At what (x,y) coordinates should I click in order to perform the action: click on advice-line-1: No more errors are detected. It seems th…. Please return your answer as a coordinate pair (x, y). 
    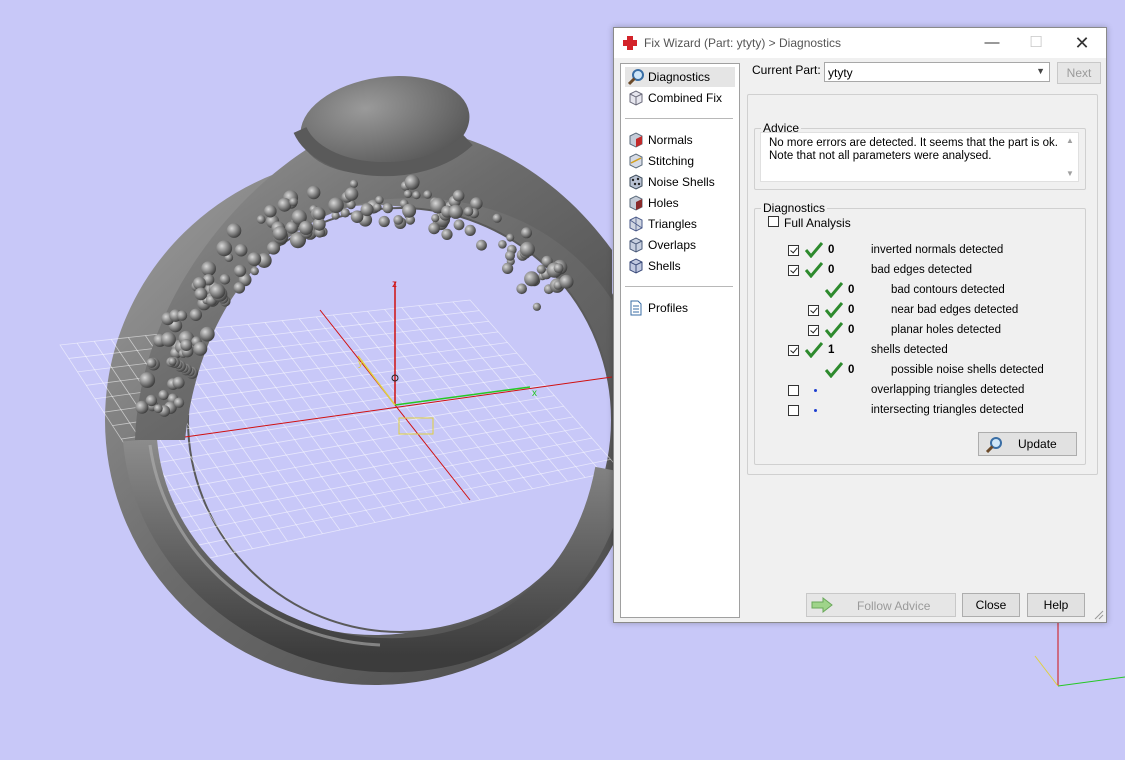
    Looking at the image, I should click on (913, 143).